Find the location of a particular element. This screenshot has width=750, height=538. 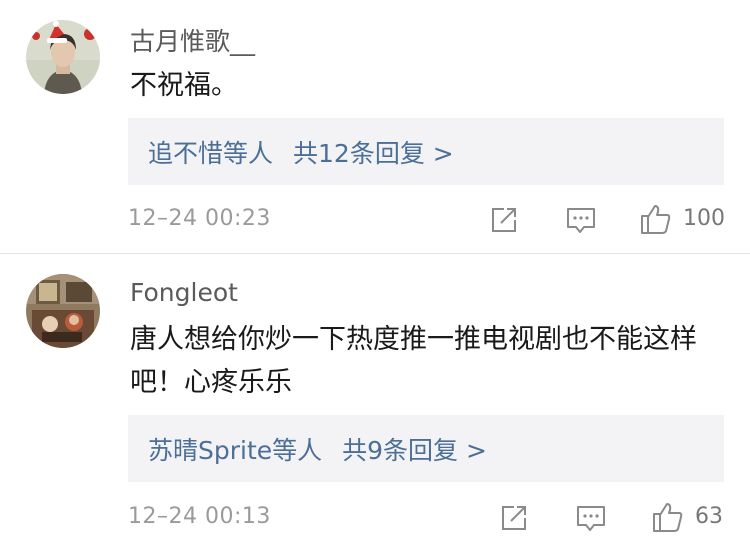

timestamp: 12–24 00:13 is located at coordinates (199, 516).